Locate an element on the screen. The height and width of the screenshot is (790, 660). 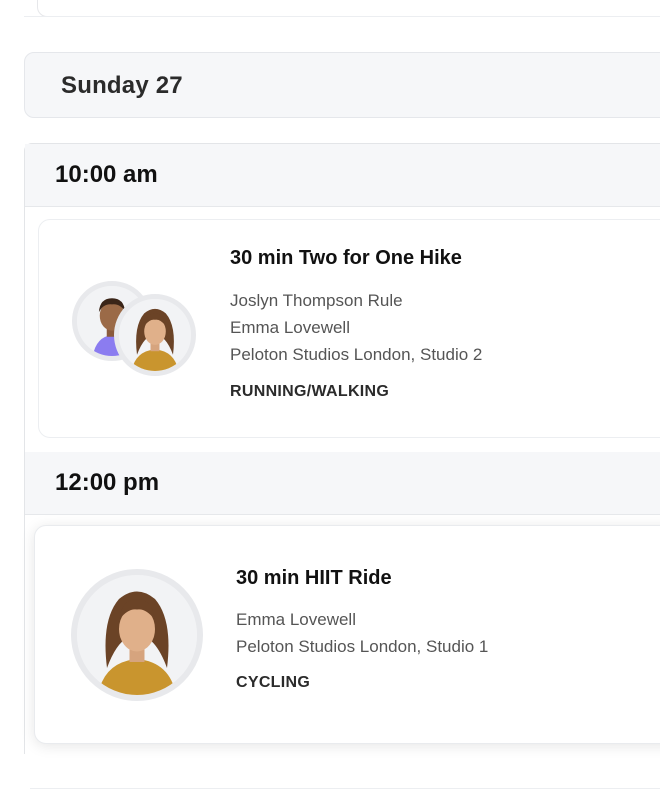
class-title: 30 min HIIT Ride is located at coordinates (314, 578).